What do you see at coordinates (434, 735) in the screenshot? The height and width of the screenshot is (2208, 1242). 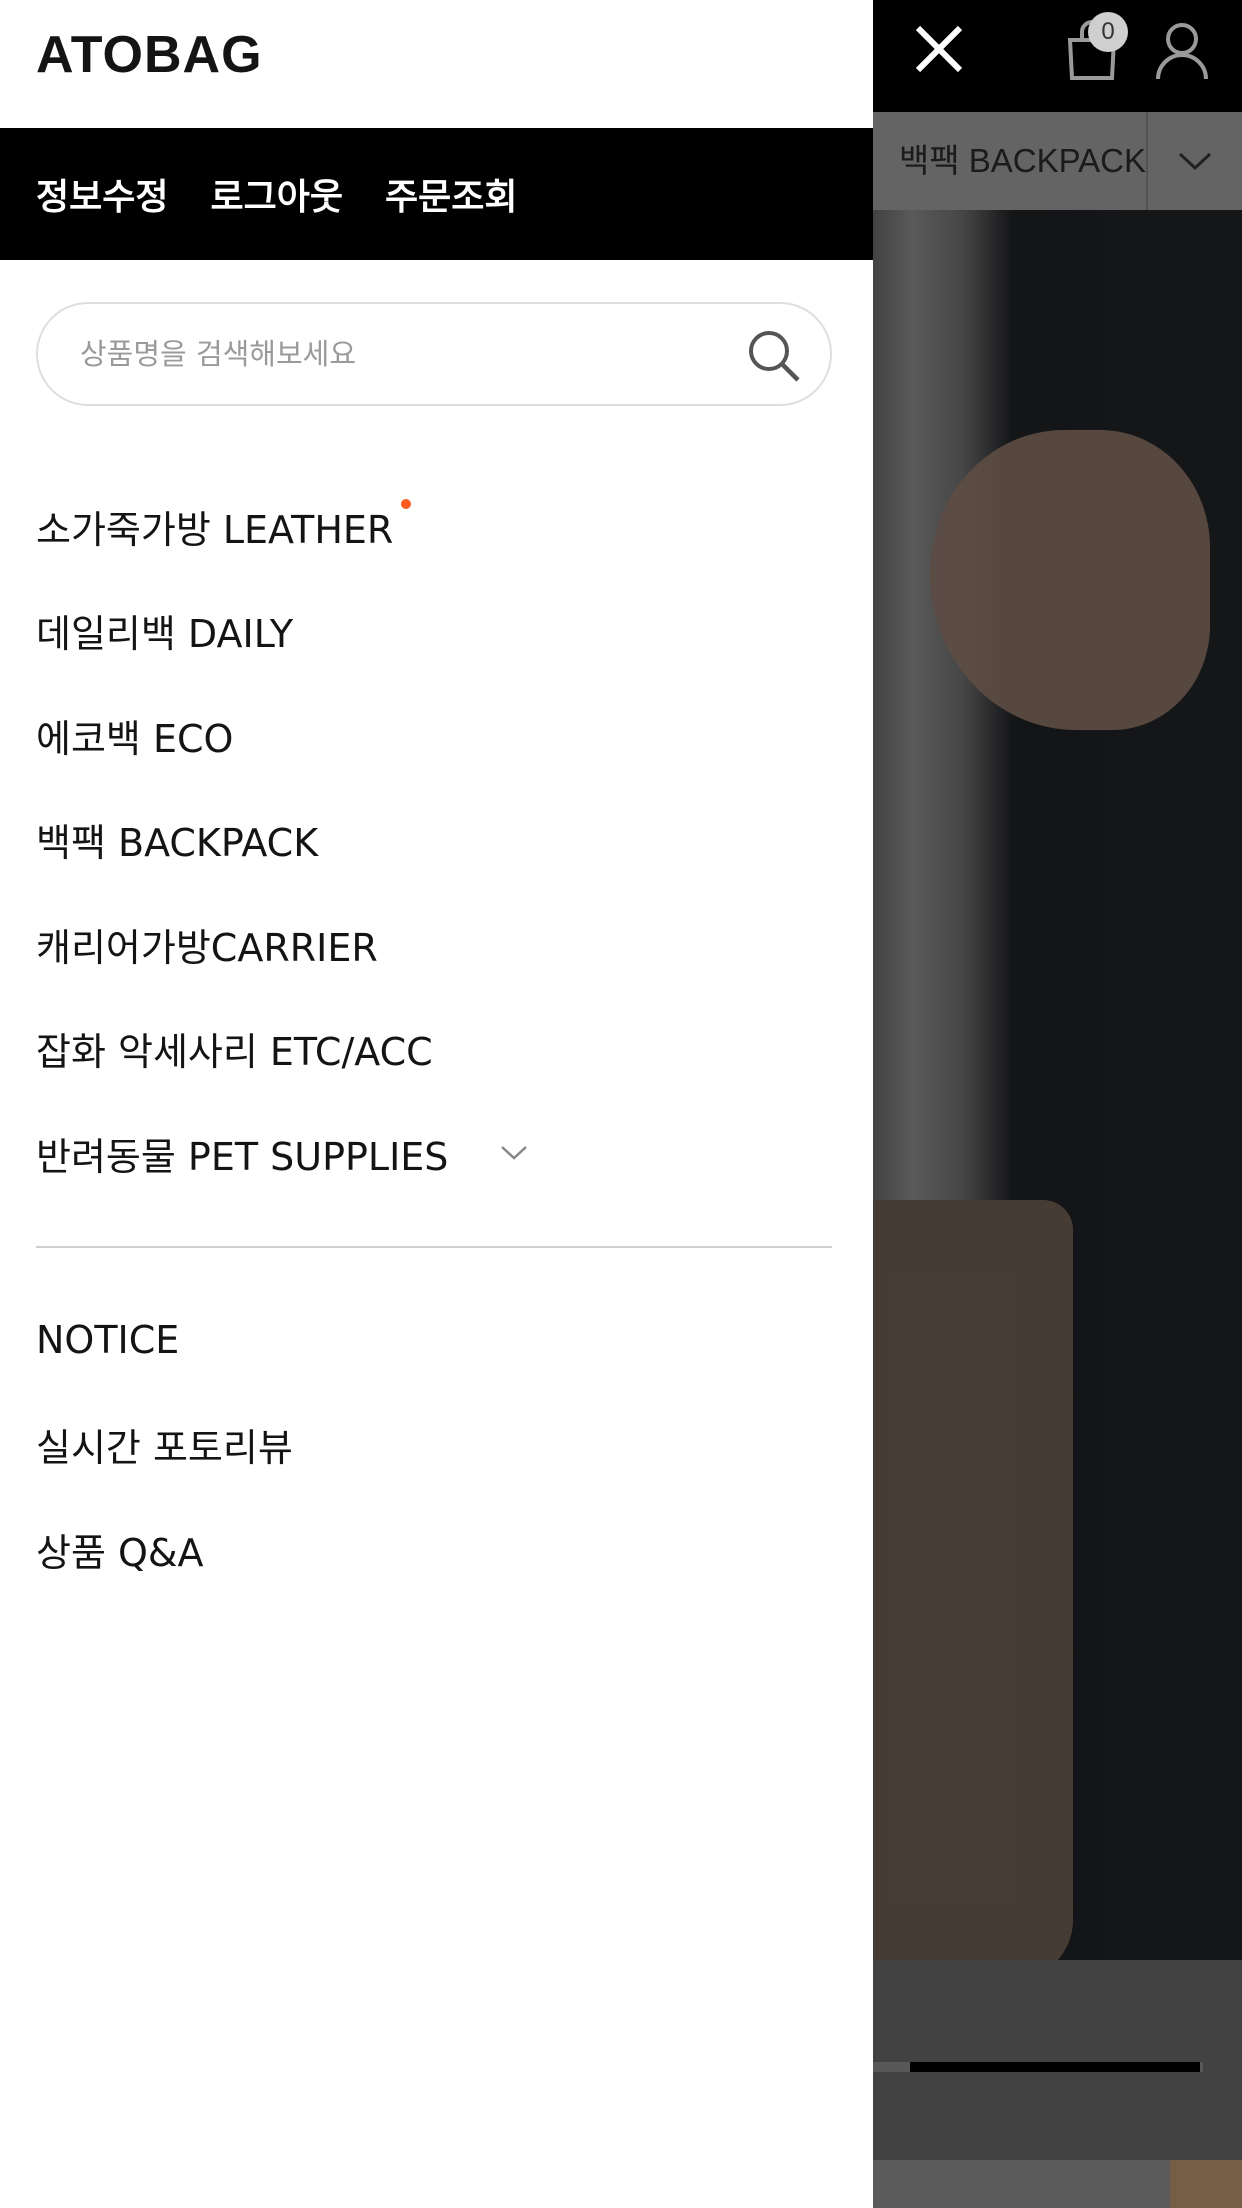 I see `menu-item-eco: 에코백 ECO` at bounding box center [434, 735].